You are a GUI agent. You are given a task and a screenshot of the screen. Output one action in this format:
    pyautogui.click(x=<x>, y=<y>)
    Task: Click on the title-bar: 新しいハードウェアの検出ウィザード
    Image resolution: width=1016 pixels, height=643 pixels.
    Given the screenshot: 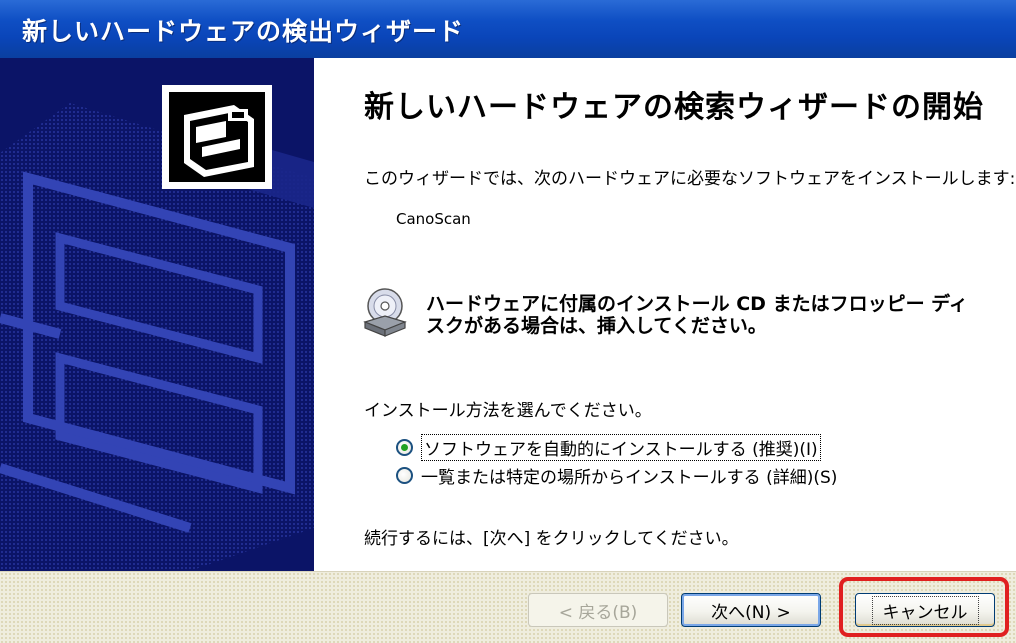 What is the action you would take?
    pyautogui.click(x=508, y=29)
    